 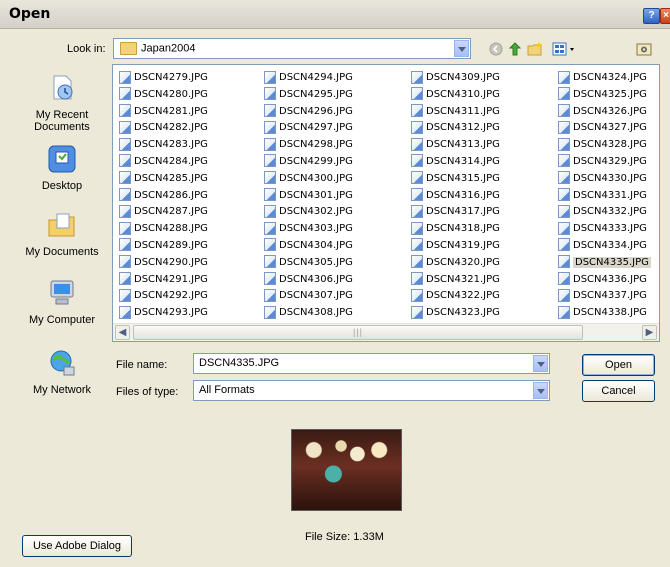 I want to click on file-item: DSCN4300.JPG, so click(x=308, y=179).